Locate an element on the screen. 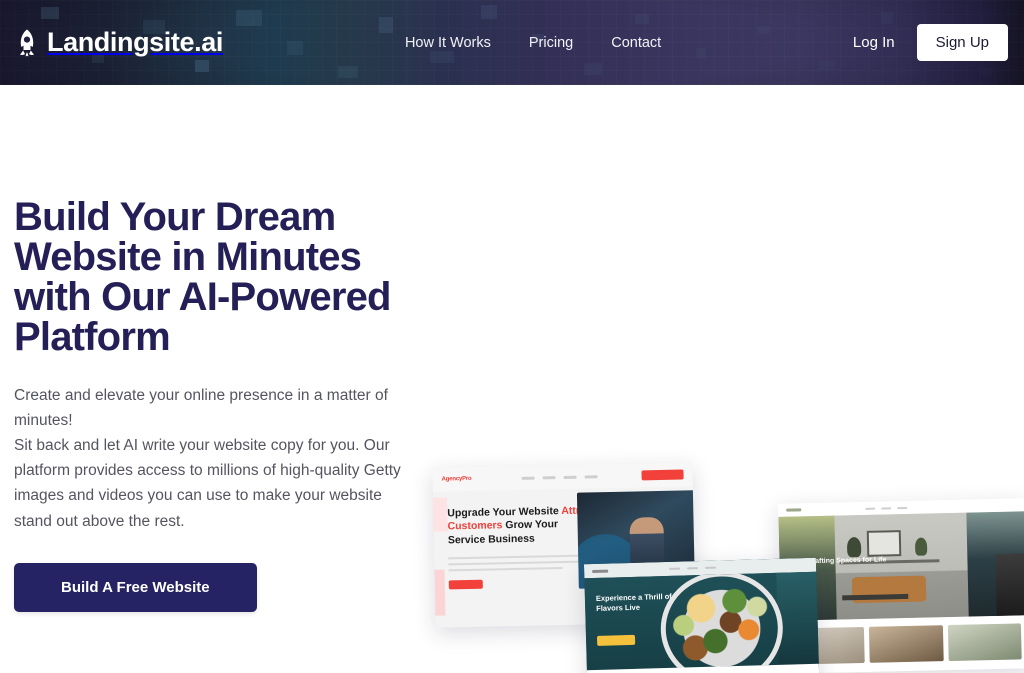  mockup-interior-plant-left is located at coordinates (854, 547).